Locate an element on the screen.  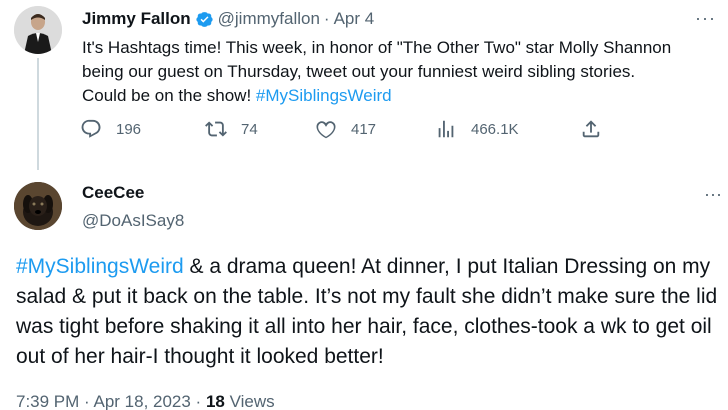
thread-connector-line is located at coordinates (38, 114).